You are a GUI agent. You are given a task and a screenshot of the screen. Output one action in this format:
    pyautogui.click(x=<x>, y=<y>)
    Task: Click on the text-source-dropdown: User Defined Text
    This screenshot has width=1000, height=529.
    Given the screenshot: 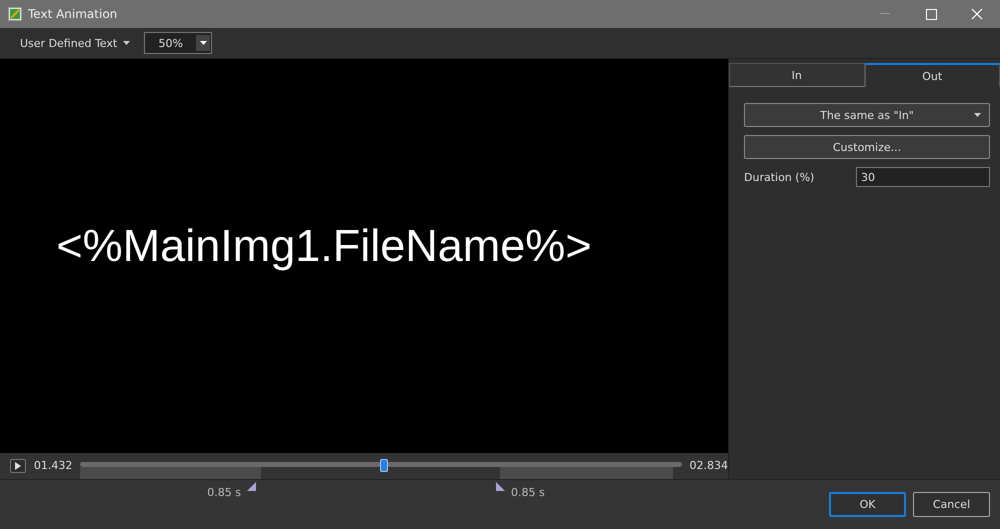 What is the action you would take?
    pyautogui.click(x=75, y=43)
    